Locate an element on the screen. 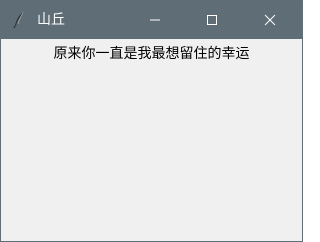 The height and width of the screenshot is (242, 320). close-button is located at coordinates (270, 20).